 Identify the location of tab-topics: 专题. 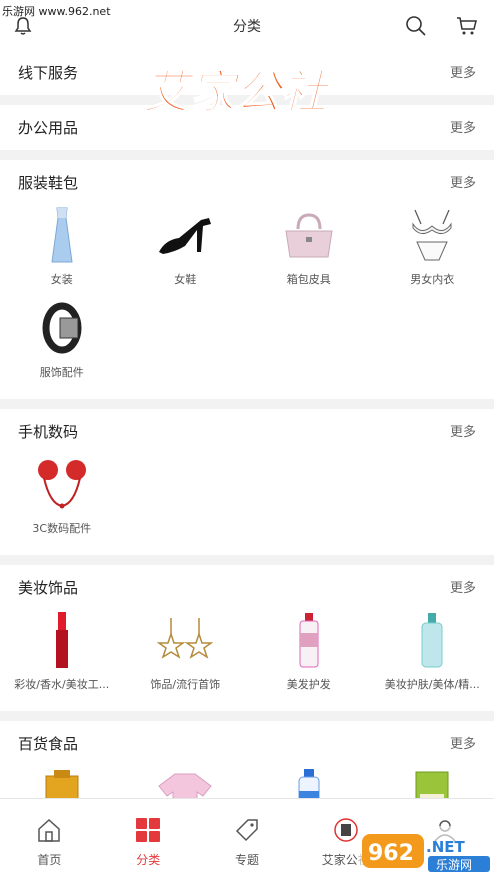
(247, 838).